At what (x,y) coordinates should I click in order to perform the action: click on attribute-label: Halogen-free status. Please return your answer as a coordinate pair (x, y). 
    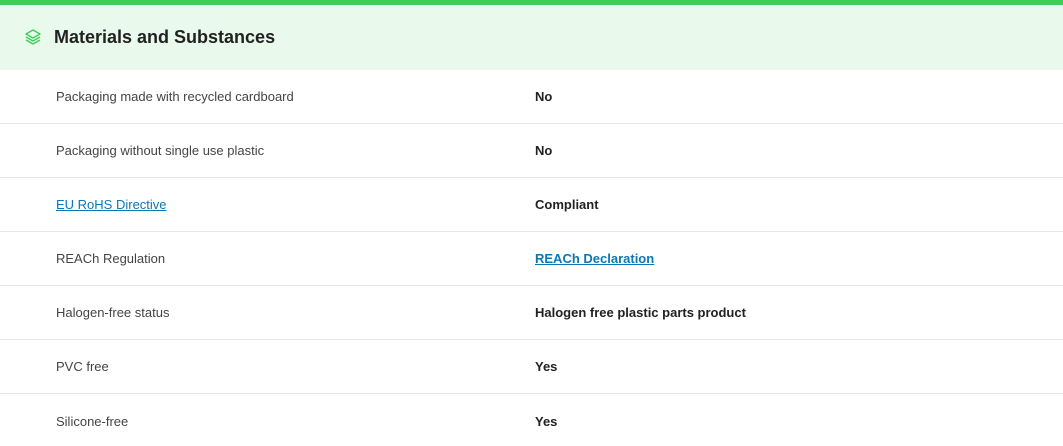
    Looking at the image, I should click on (113, 312).